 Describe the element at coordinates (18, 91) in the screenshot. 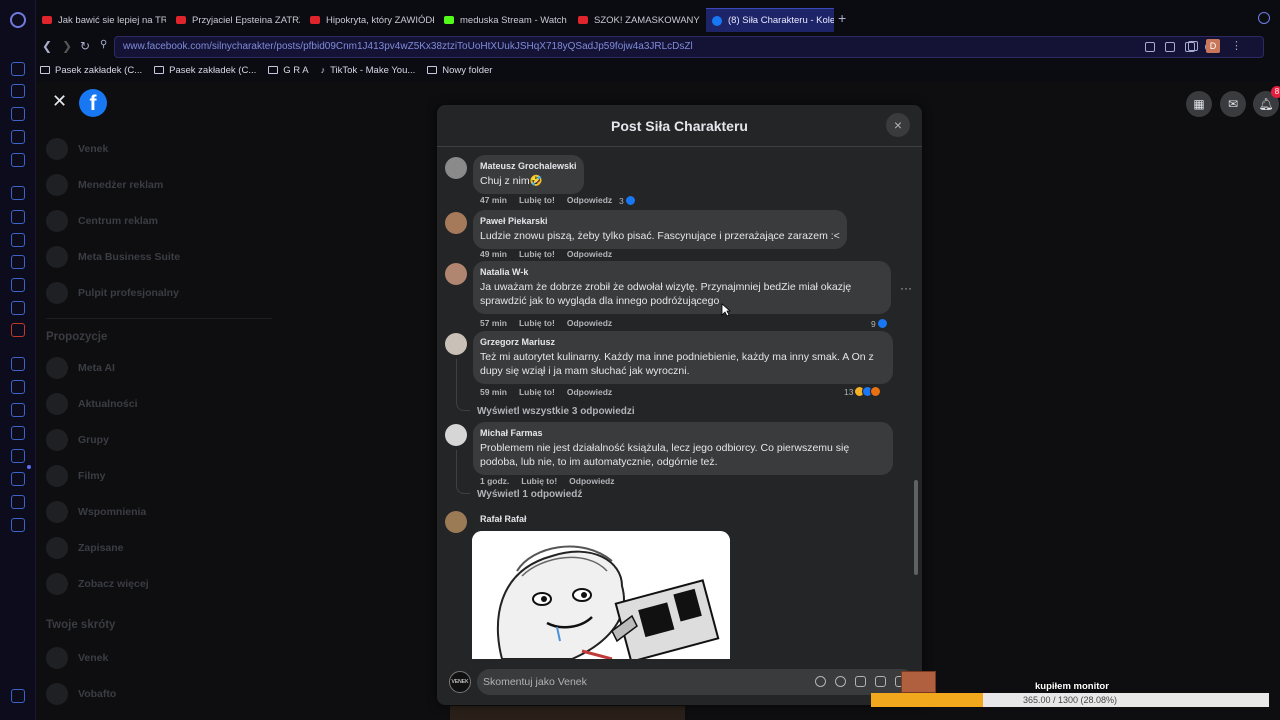

I see `history-icon` at that location.